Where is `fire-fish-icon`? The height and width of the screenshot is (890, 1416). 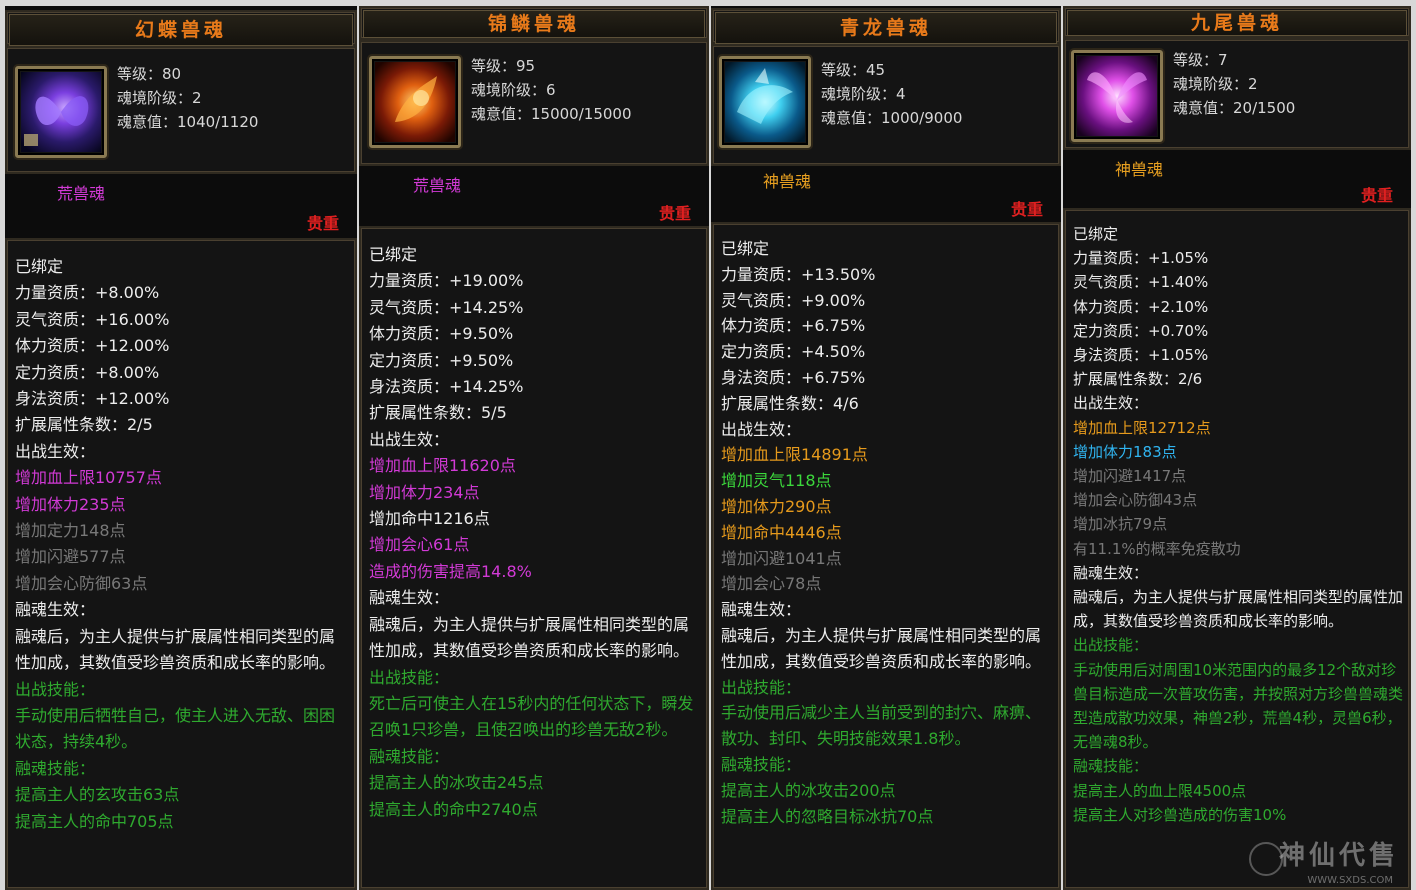 fire-fish-icon is located at coordinates (415, 102).